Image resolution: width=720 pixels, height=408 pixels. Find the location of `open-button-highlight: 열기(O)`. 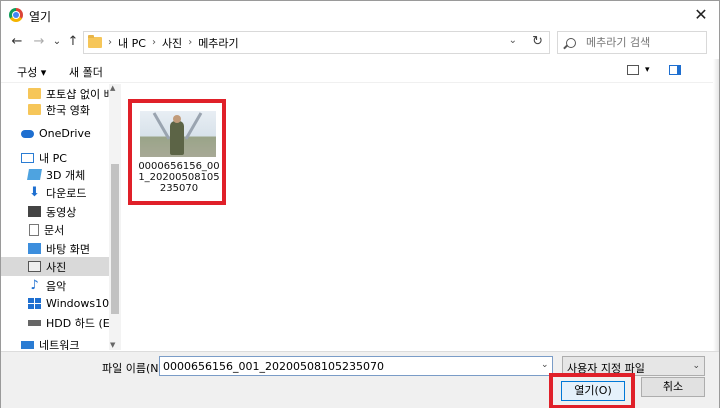

open-button-highlight: 열기(O) is located at coordinates (592, 390).